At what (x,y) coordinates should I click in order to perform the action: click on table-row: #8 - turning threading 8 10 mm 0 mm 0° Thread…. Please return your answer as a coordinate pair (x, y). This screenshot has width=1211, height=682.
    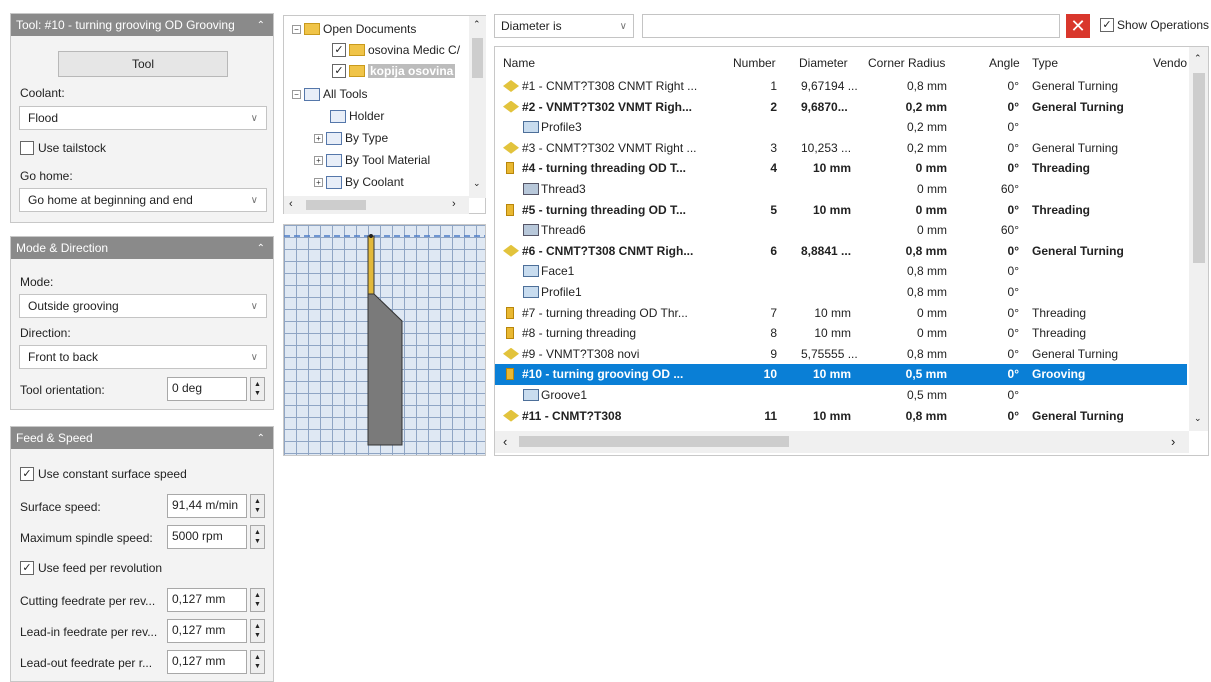
    Looking at the image, I should click on (841, 333).